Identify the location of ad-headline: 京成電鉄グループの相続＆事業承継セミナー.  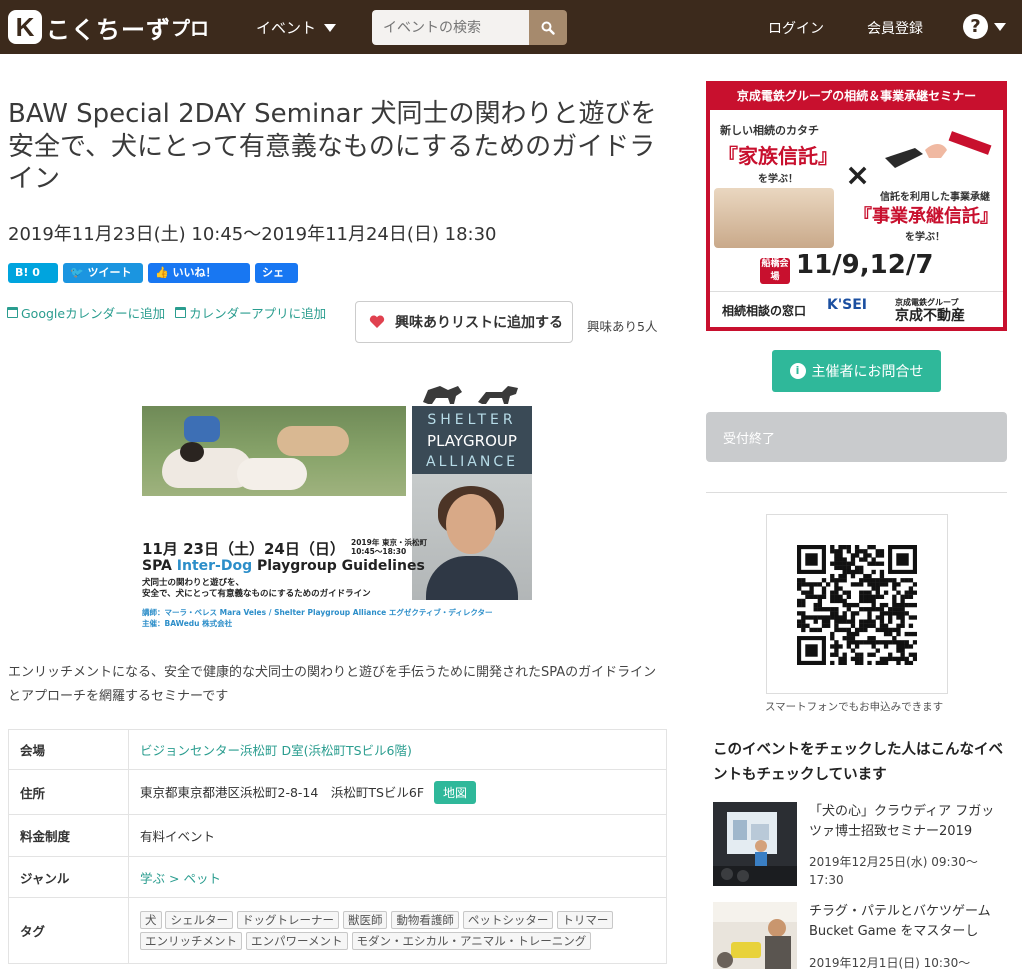
(856, 96).